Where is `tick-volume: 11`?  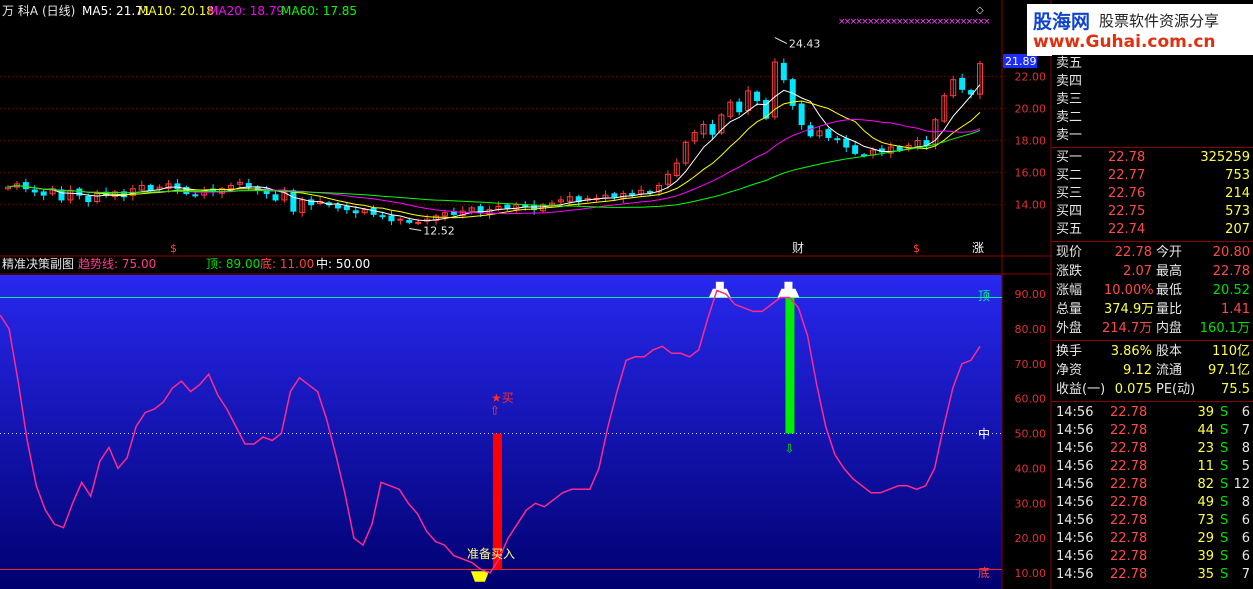 tick-volume: 11 is located at coordinates (1205, 466).